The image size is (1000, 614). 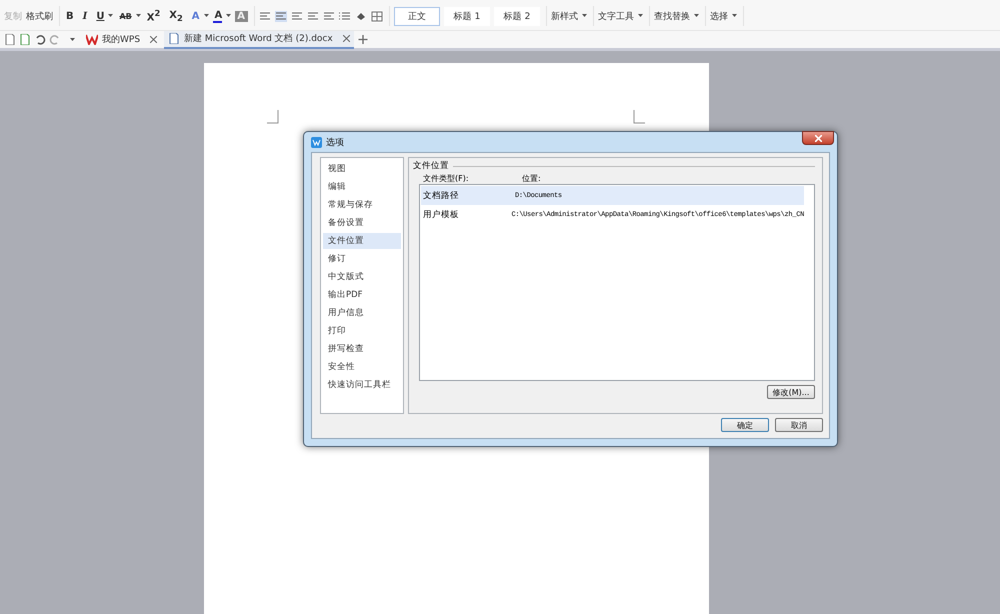 I want to click on style-option: 正文, so click(x=417, y=16).